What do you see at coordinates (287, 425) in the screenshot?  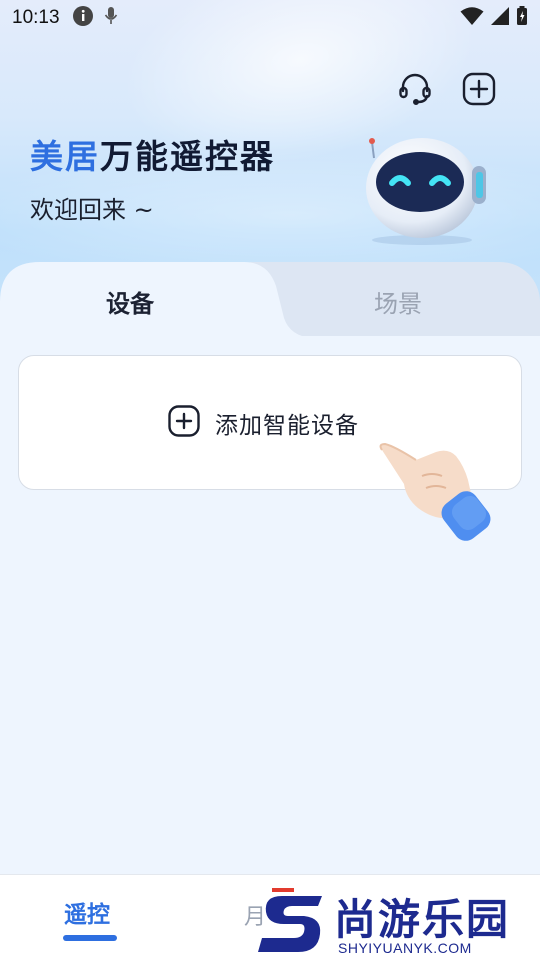 I see `add-device-label: 添加智能设备` at bounding box center [287, 425].